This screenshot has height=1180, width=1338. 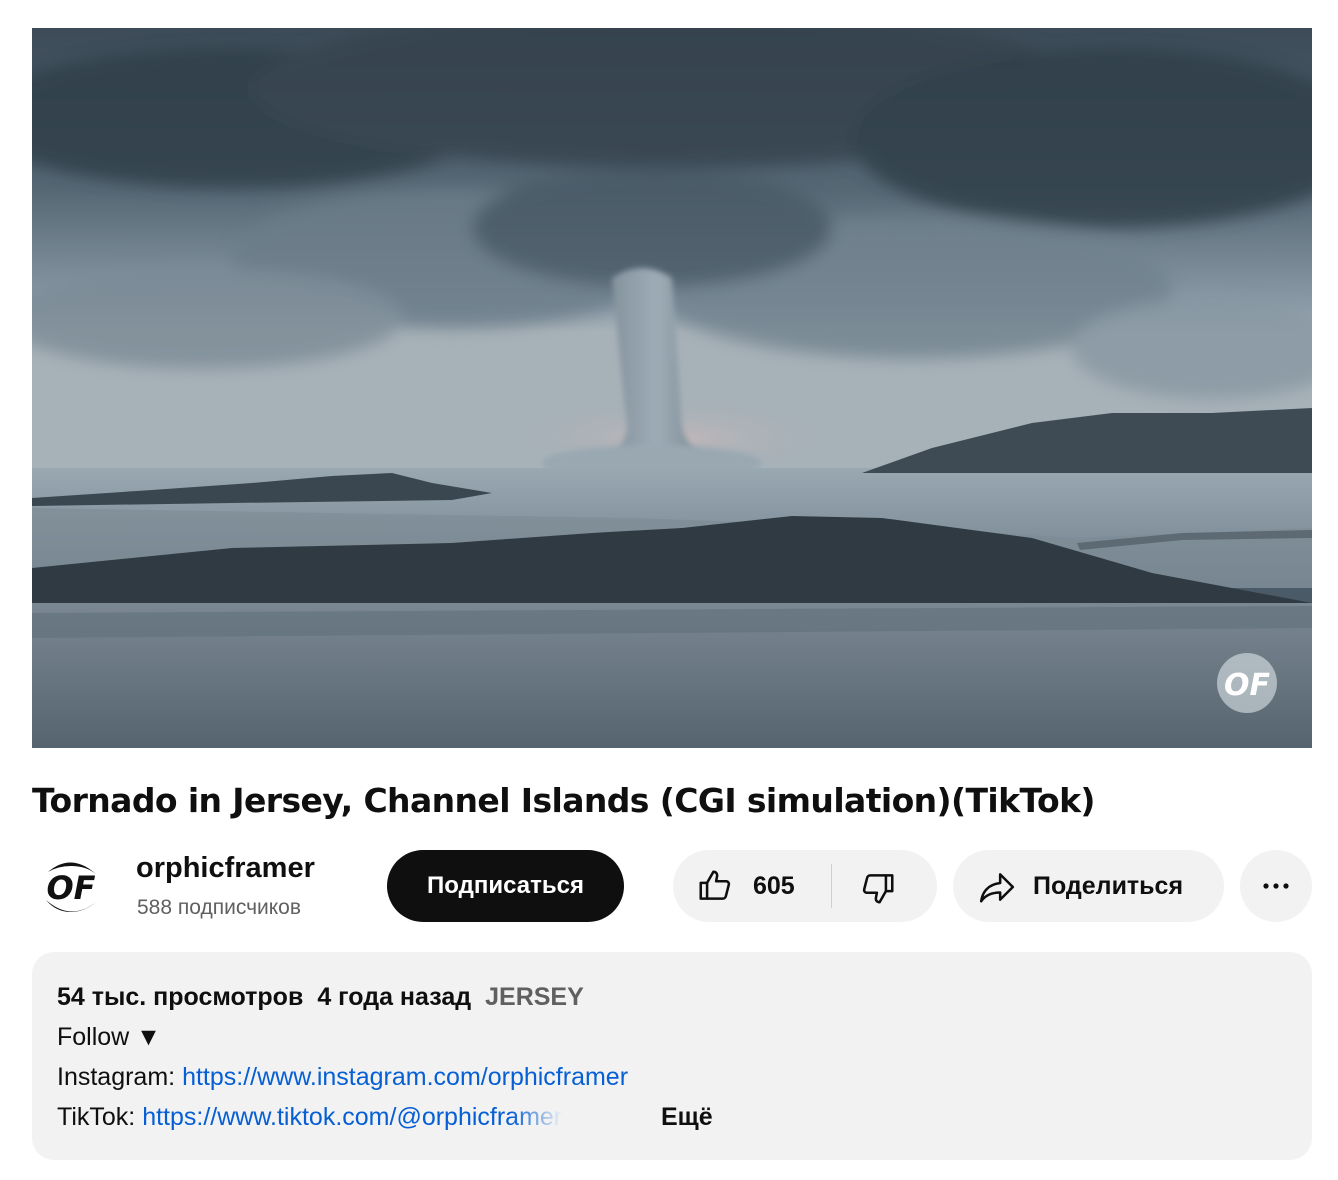 I want to click on tiktok-link: https://www.tiktok.com/@orphicframer, so click(x=352, y=1117).